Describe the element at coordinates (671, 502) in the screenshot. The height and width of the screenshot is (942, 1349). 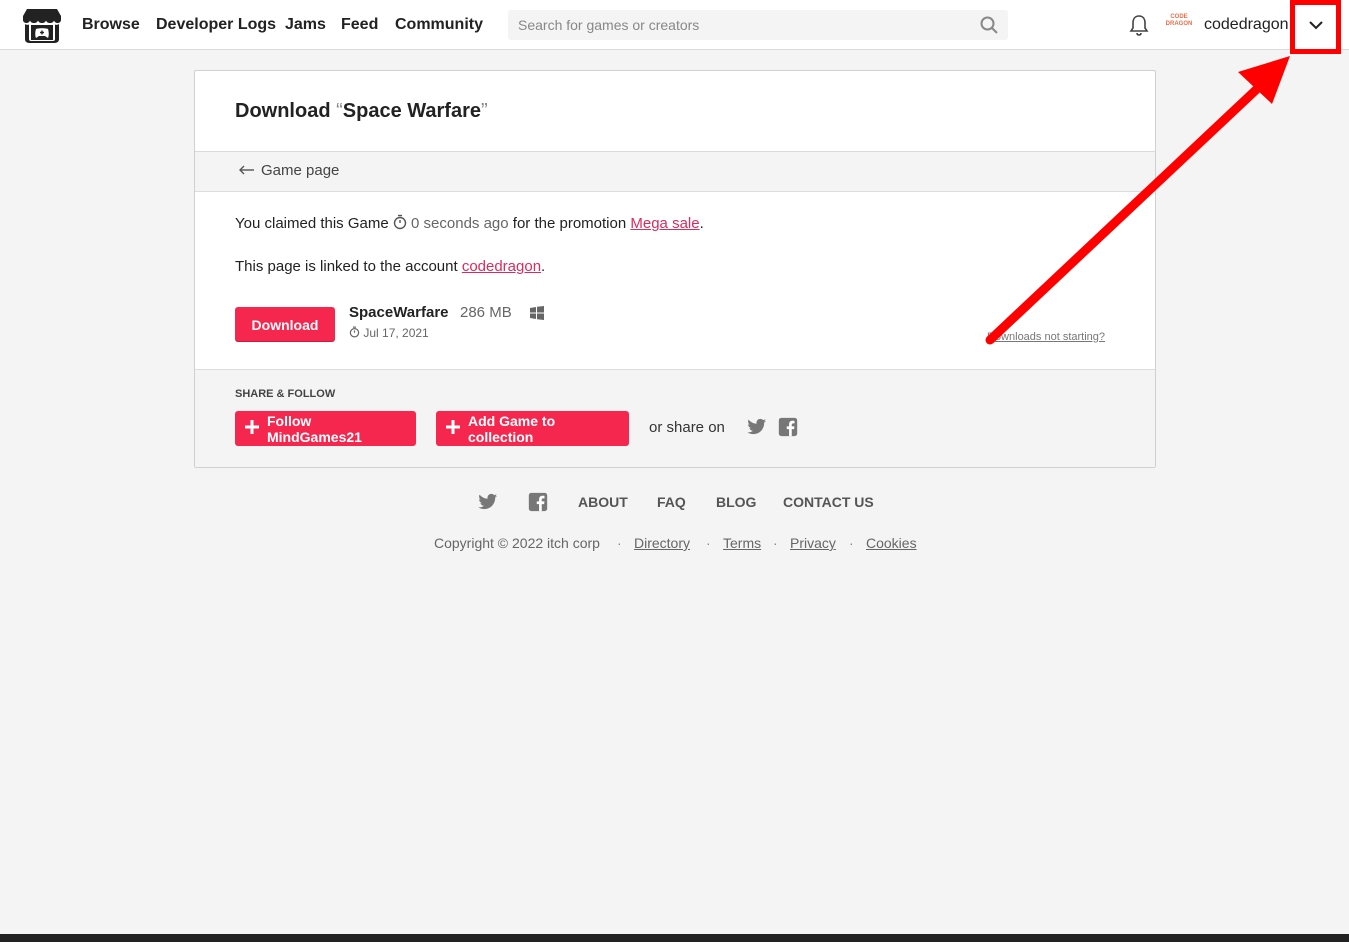
I see `footer-faq-link: FAQ` at that location.